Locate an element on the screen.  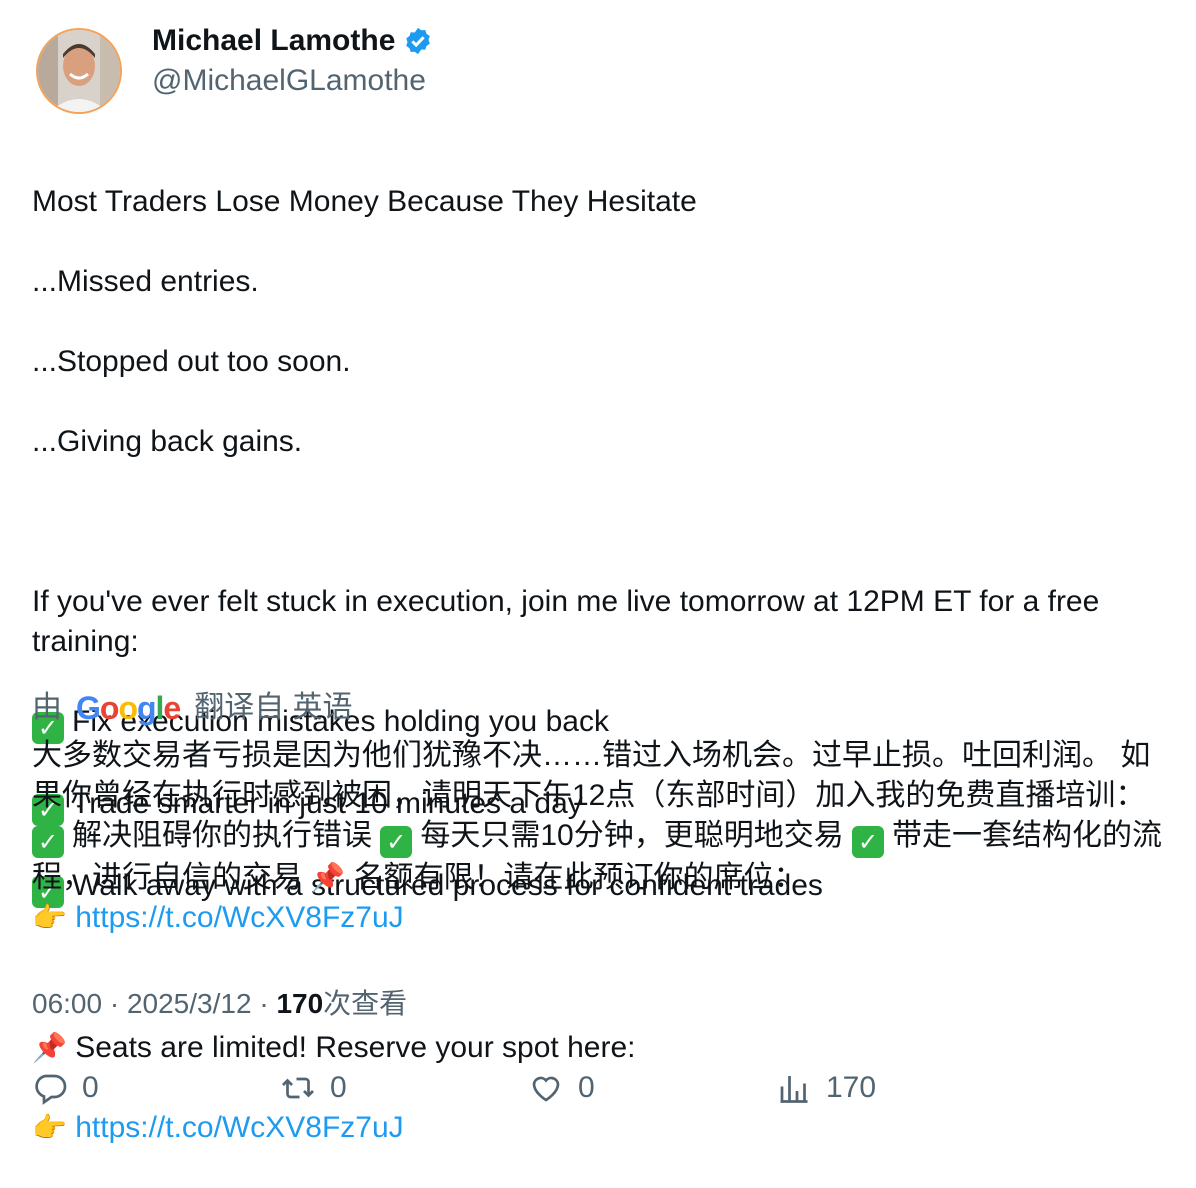
avatar is located at coordinates (79, 71).